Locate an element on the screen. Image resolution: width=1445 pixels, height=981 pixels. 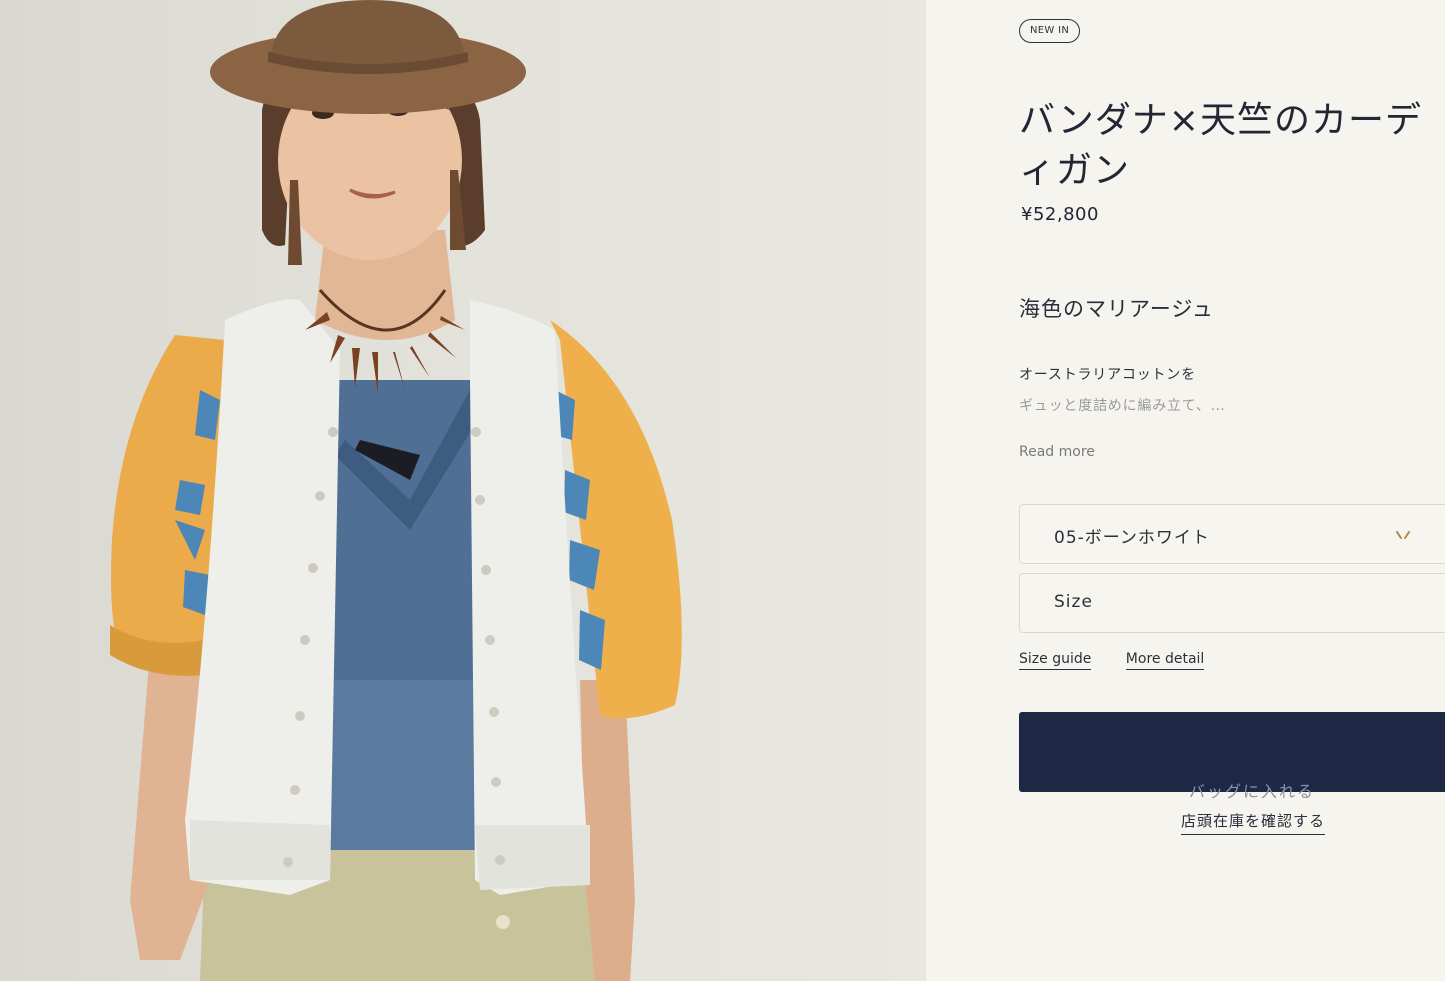
product-description-line1: オーストラリアコットンを is located at coordinates (1107, 375).